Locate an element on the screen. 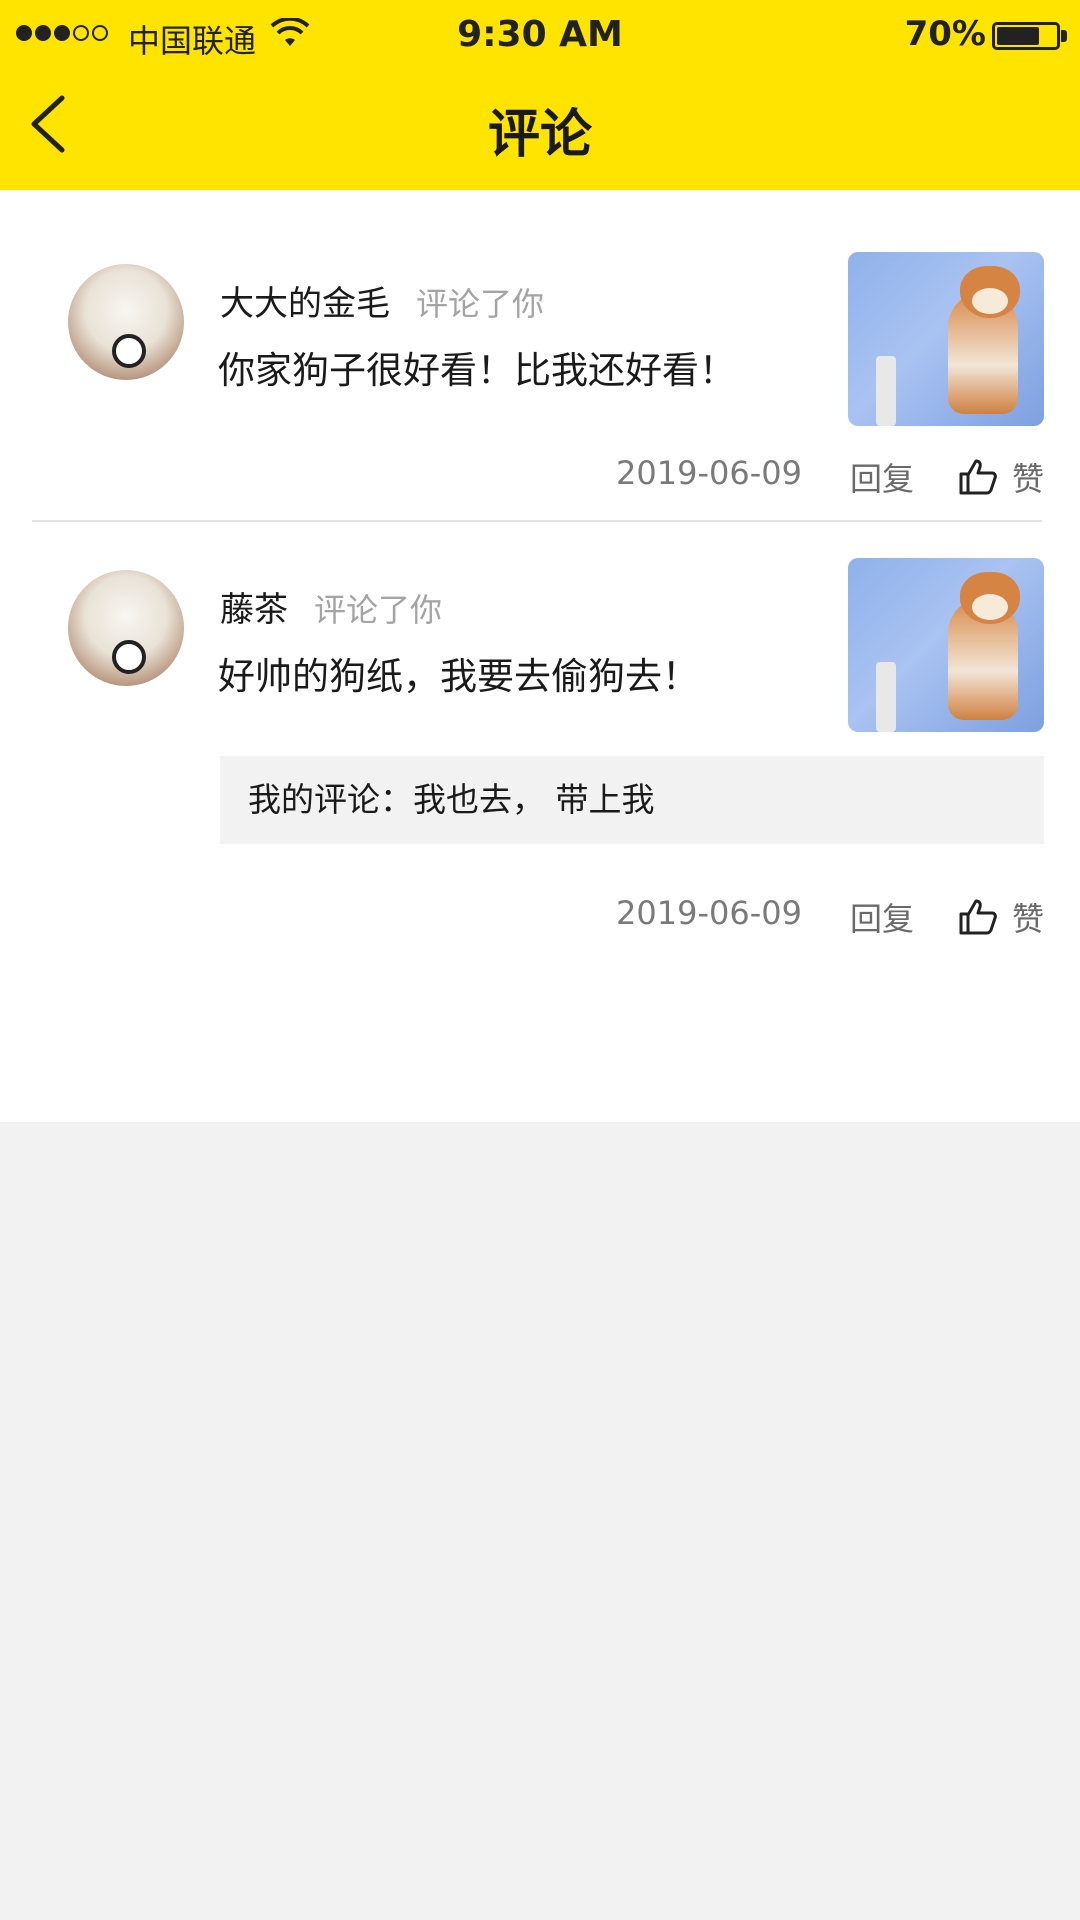 The height and width of the screenshot is (1920, 1080). comment-divider is located at coordinates (537, 521).